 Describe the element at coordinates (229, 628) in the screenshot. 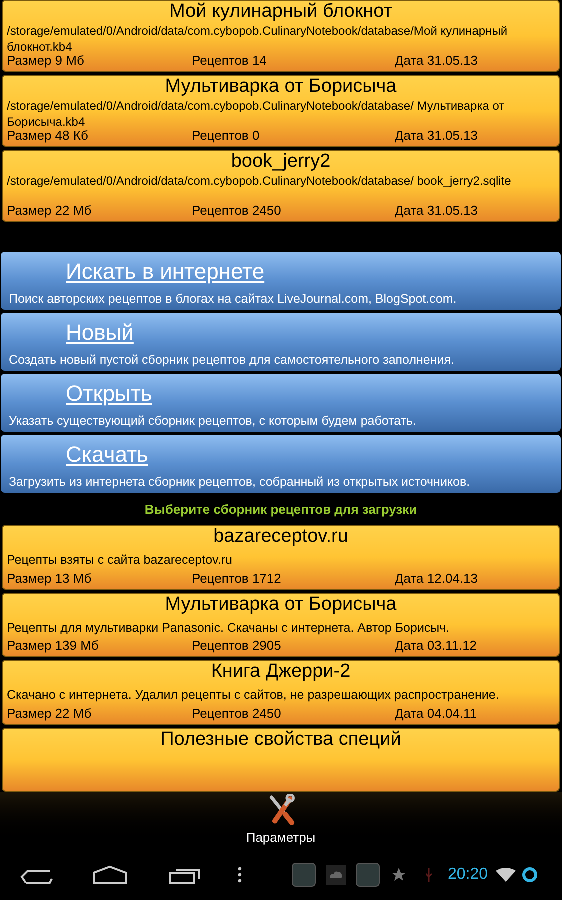

I see `book-description: Рецепты для мультиварки Panasonic. Скачаны с интернета. Автор Борисыч.` at that location.